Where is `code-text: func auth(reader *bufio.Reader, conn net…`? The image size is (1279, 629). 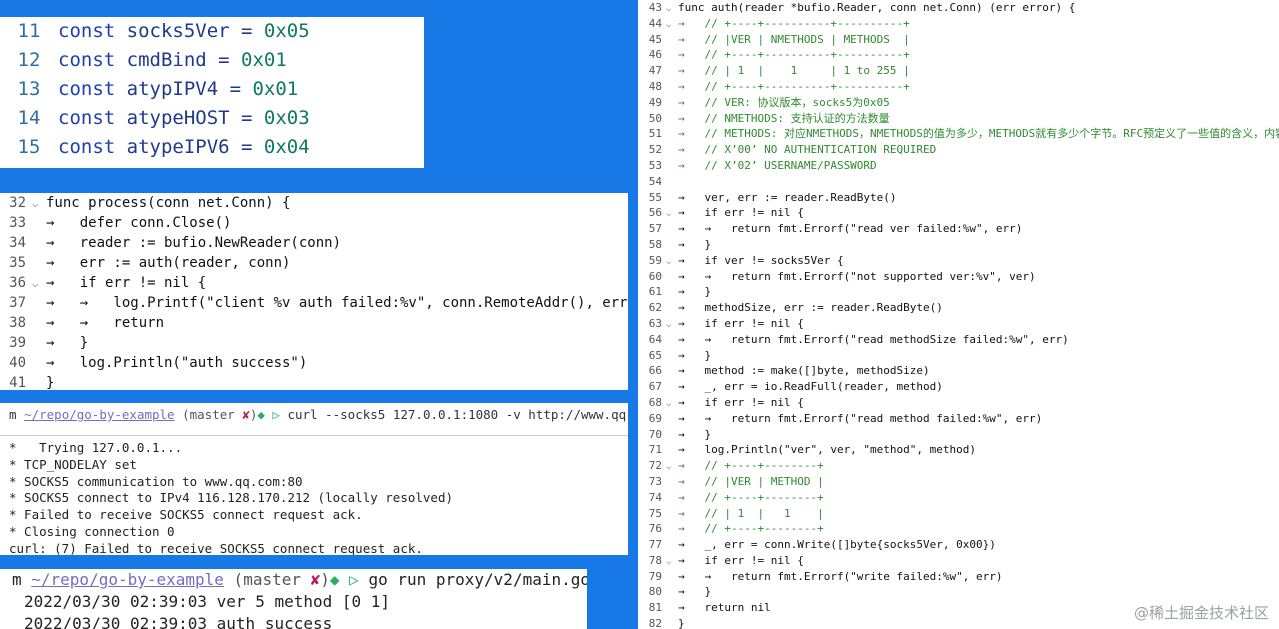 code-text: func auth(reader *bufio.Reader, conn net… is located at coordinates (877, 7).